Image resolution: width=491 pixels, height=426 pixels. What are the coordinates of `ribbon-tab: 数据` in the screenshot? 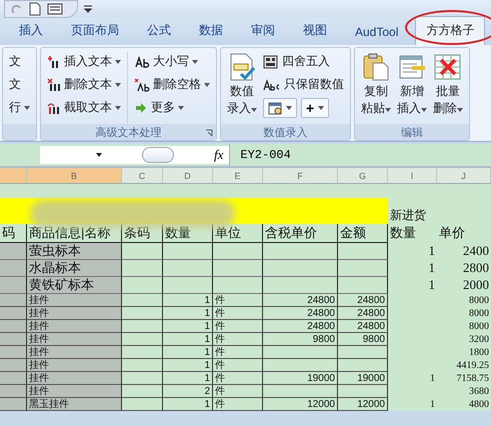 It's located at (211, 30).